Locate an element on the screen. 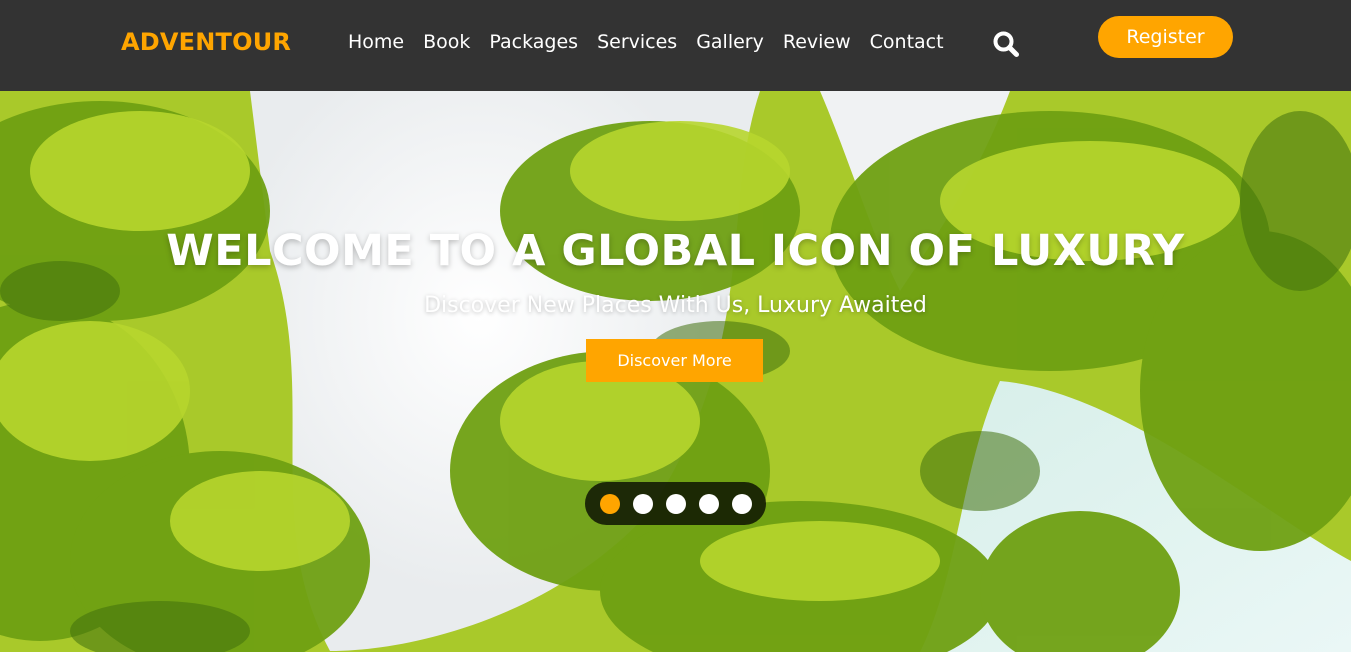 The height and width of the screenshot is (652, 1351). slider-pagination is located at coordinates (675, 503).